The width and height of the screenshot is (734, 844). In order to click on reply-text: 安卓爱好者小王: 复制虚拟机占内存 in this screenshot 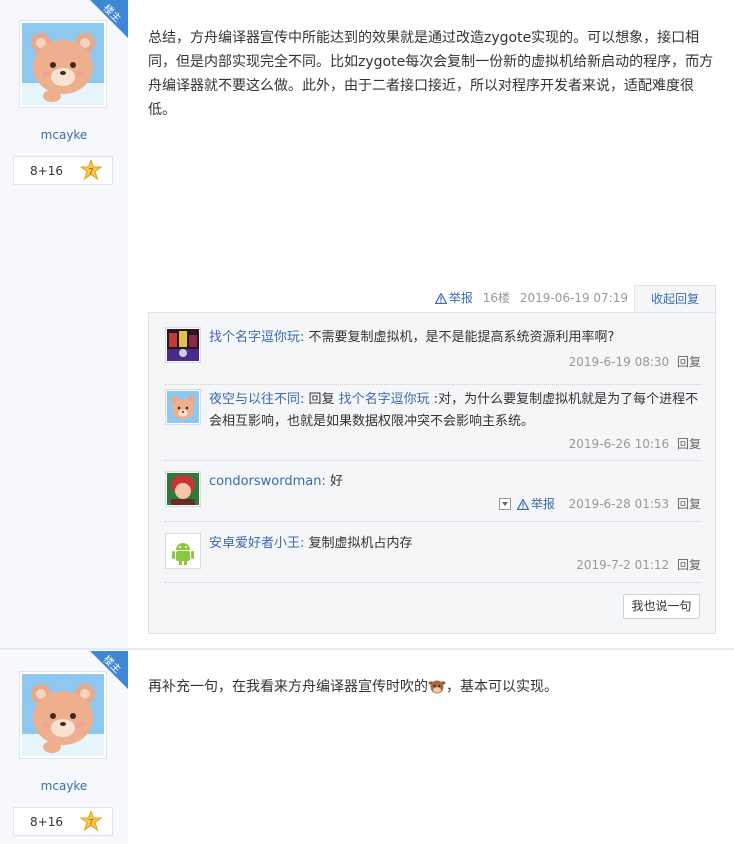, I will do `click(455, 544)`.